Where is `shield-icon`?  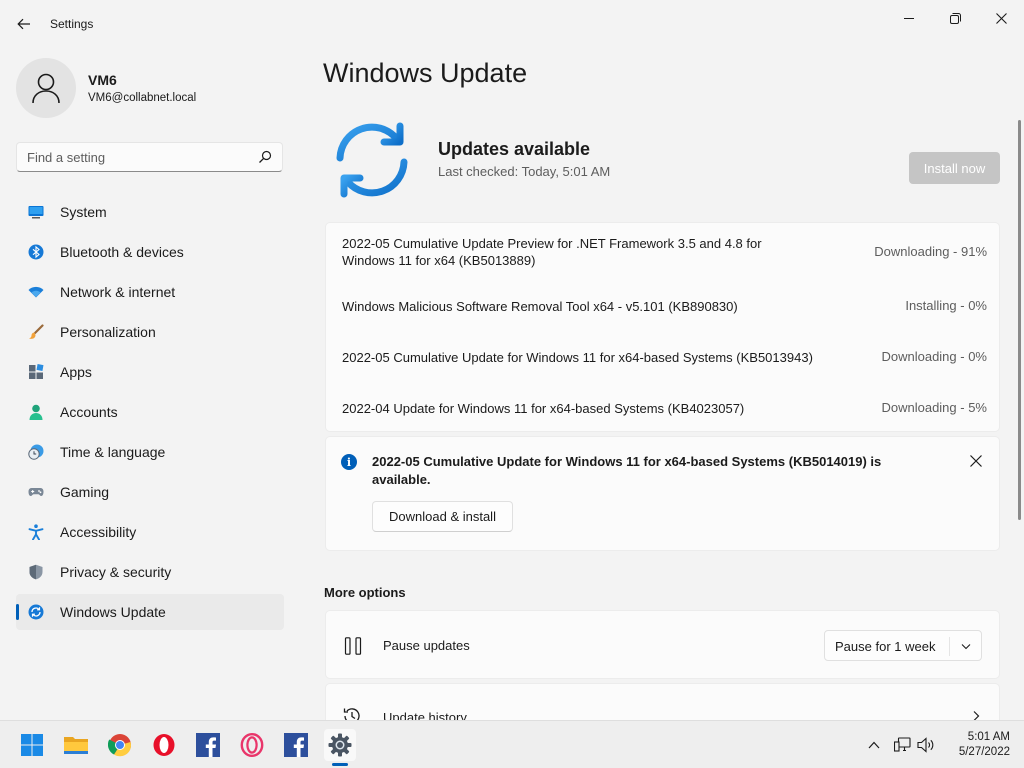
shield-icon is located at coordinates (36, 572).